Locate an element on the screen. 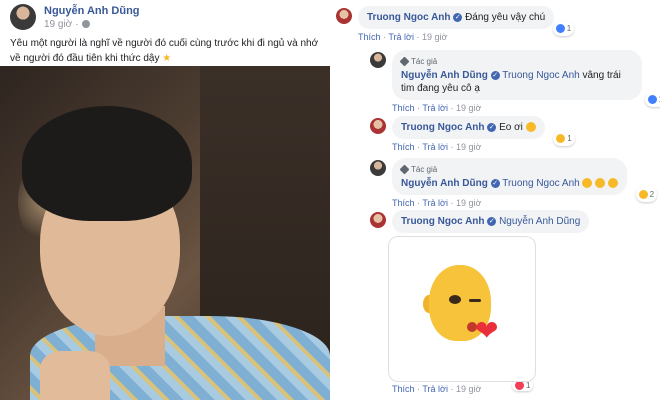  globe-icon is located at coordinates (85, 24).